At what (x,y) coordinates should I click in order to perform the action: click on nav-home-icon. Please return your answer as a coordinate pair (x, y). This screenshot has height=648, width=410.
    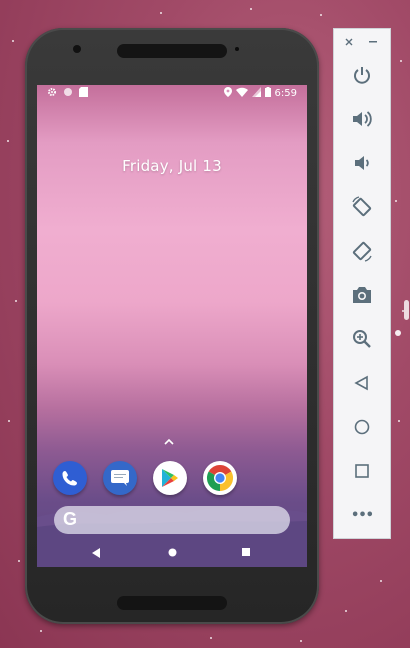
    Looking at the image, I should click on (172, 552).